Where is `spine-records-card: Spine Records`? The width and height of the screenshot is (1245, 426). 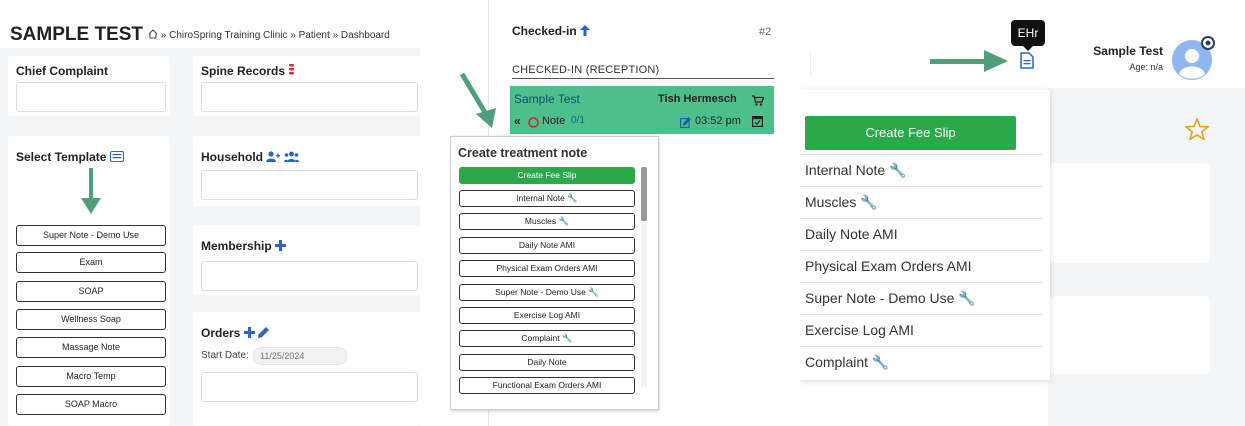
spine-records-card: Spine Records is located at coordinates (306, 86).